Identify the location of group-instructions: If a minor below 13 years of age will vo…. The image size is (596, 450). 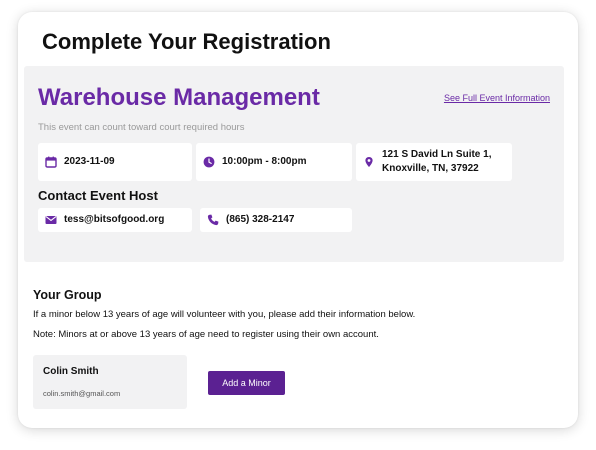
(224, 314).